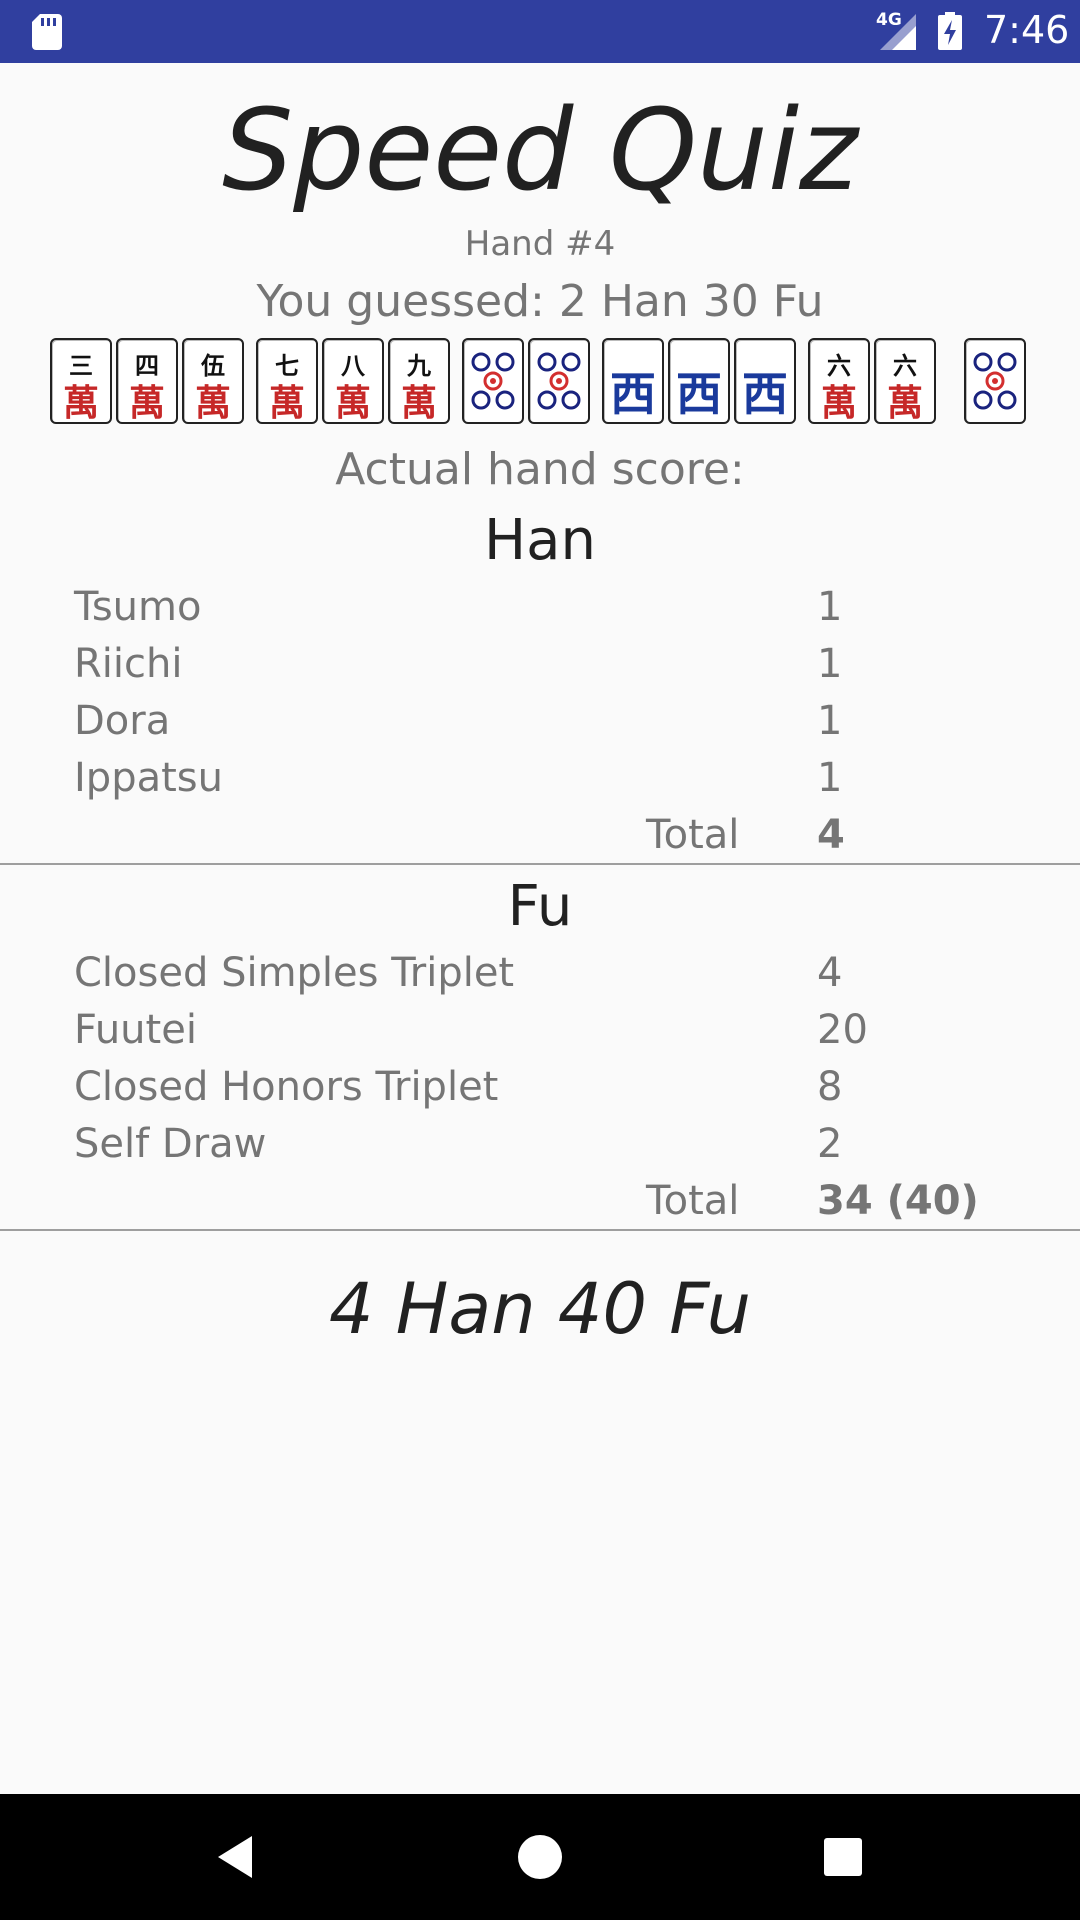  I want to click on battery-charging-icon, so click(950, 31).